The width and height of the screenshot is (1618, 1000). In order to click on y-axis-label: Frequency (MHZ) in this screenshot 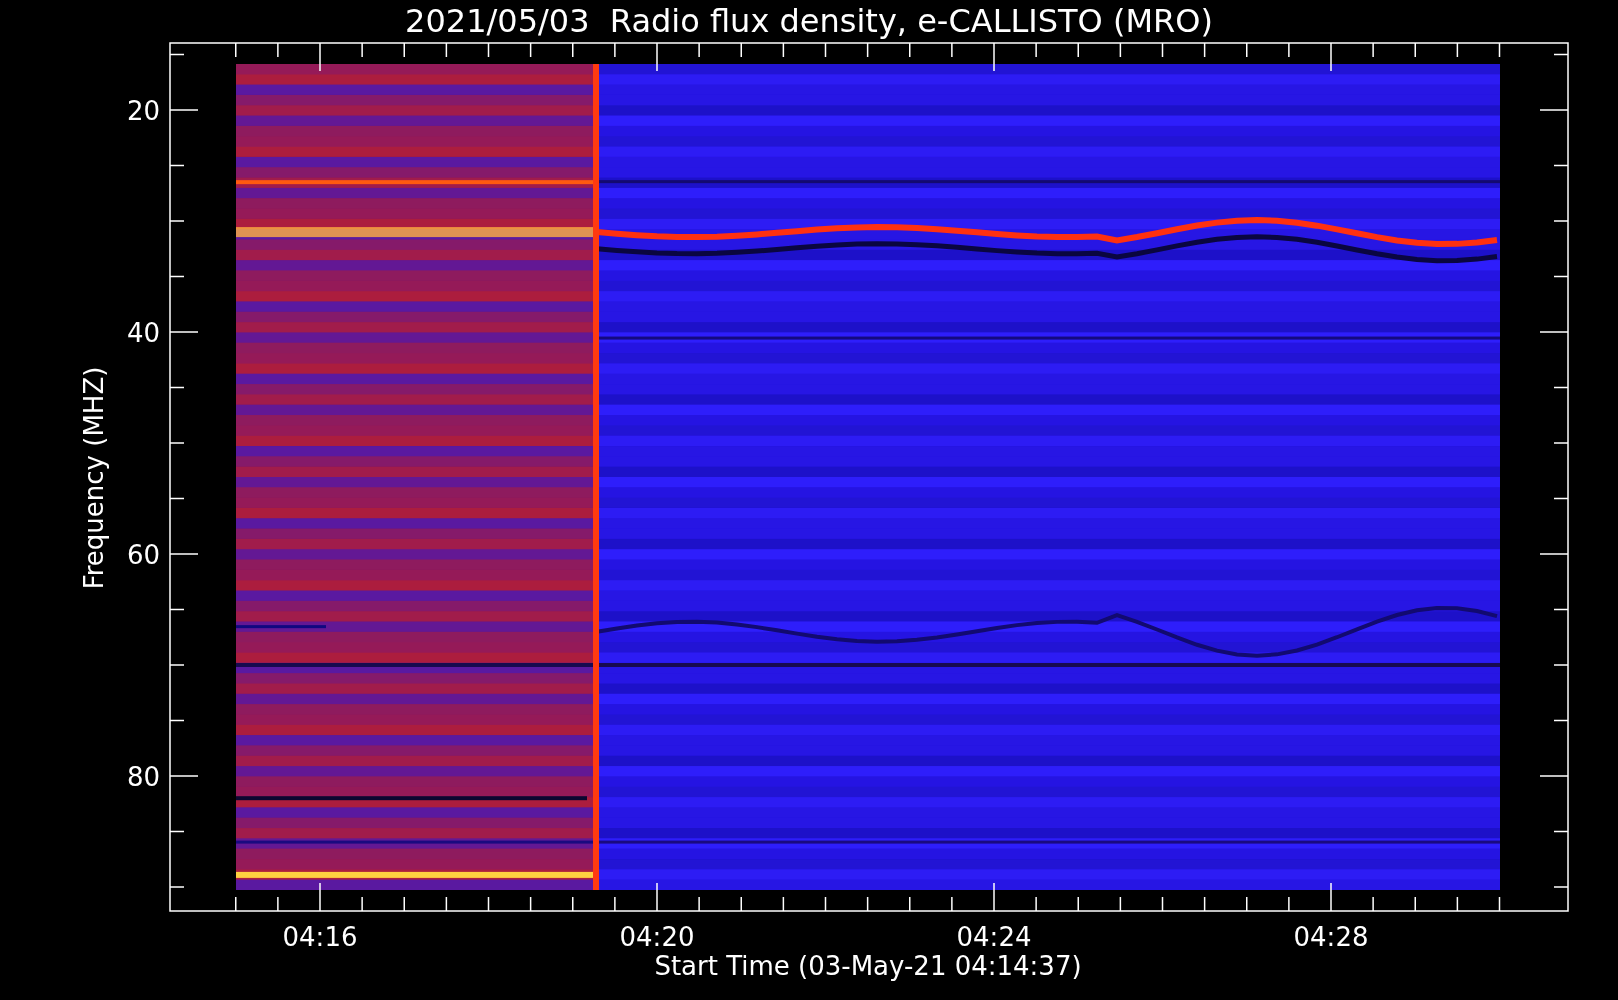, I will do `click(94, 478)`.